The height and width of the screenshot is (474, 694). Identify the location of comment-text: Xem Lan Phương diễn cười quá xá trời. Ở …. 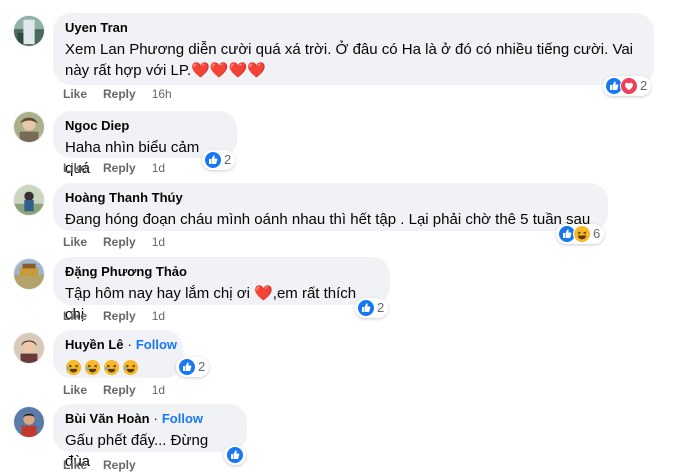
(349, 60).